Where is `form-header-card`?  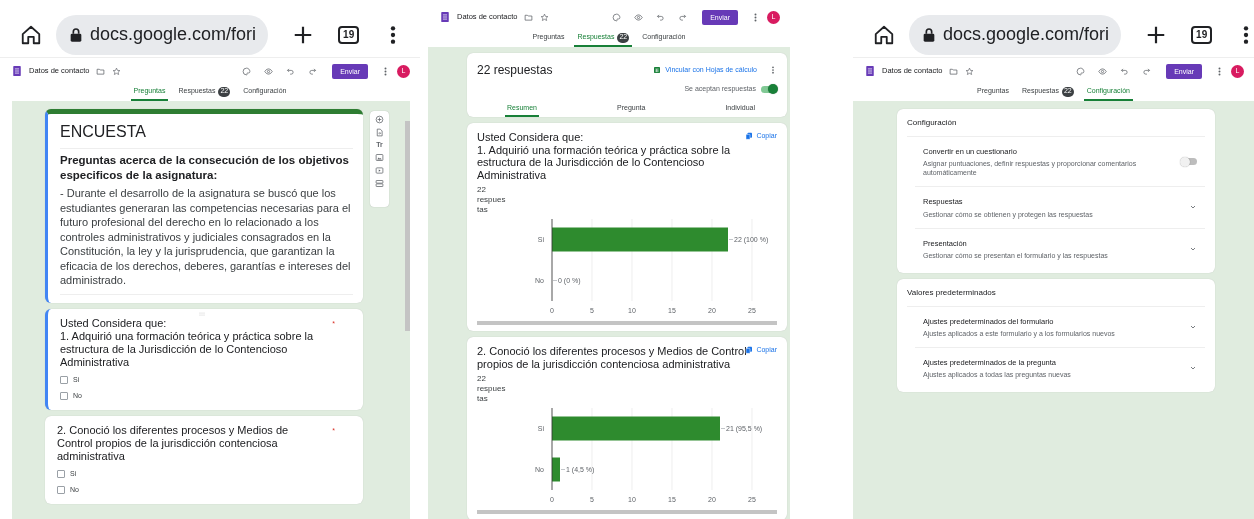
form-header-card is located at coordinates (204, 206).